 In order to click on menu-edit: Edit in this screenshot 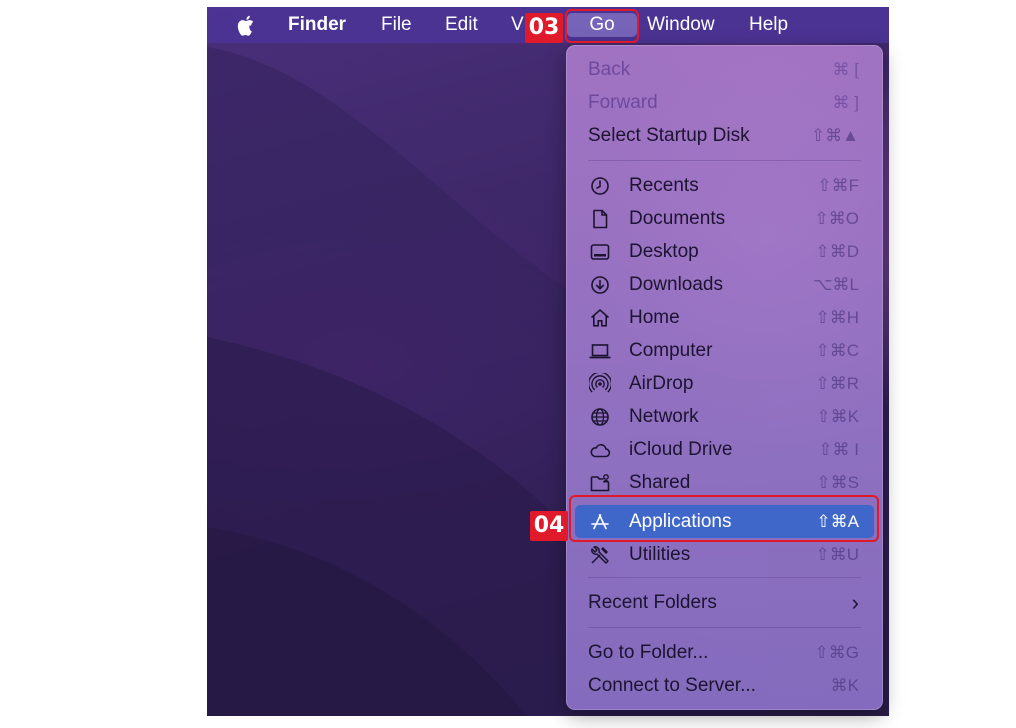, I will do `click(461, 25)`.